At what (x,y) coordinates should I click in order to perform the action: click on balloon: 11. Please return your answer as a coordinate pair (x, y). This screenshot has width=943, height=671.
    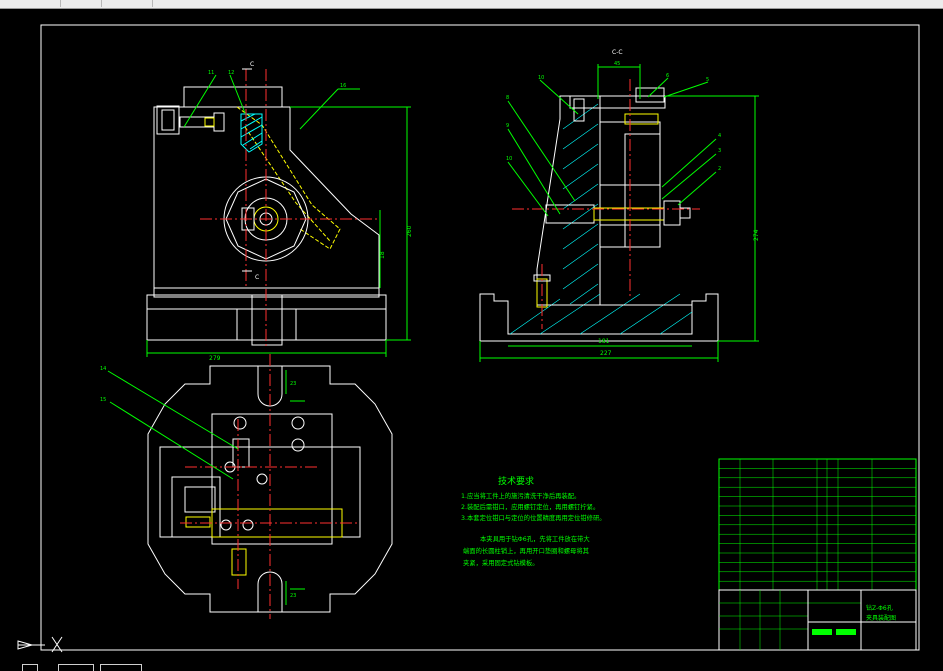
    Looking at the image, I should click on (211, 73).